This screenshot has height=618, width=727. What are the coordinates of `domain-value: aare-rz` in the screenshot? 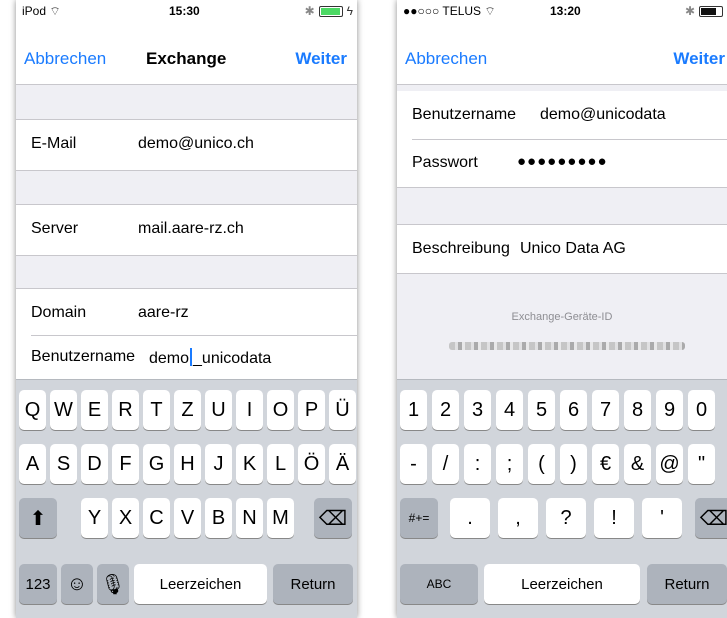 It's located at (163, 312).